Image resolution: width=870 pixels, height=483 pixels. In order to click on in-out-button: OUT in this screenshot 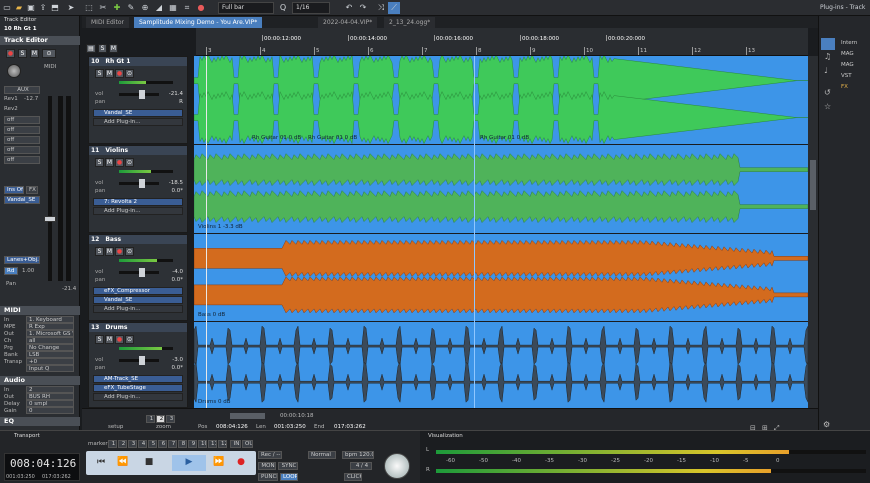, I will do `click(247, 444)`.